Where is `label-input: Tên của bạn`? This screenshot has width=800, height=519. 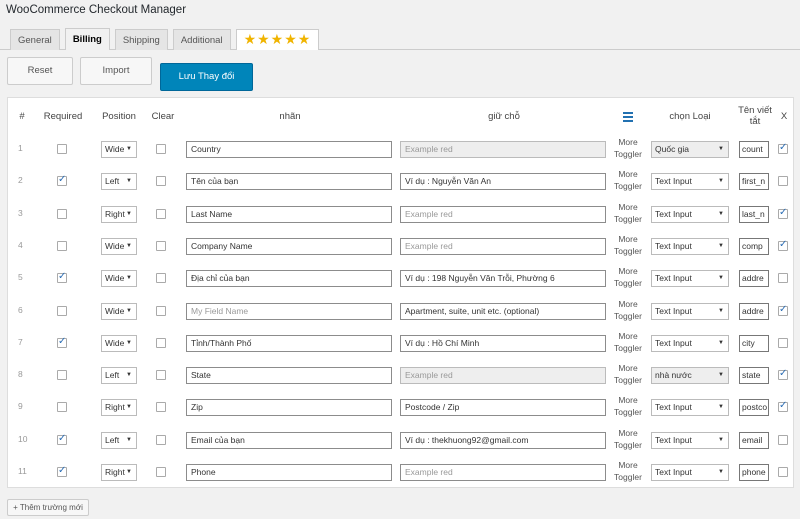
label-input: Tên của bạn is located at coordinates (289, 181).